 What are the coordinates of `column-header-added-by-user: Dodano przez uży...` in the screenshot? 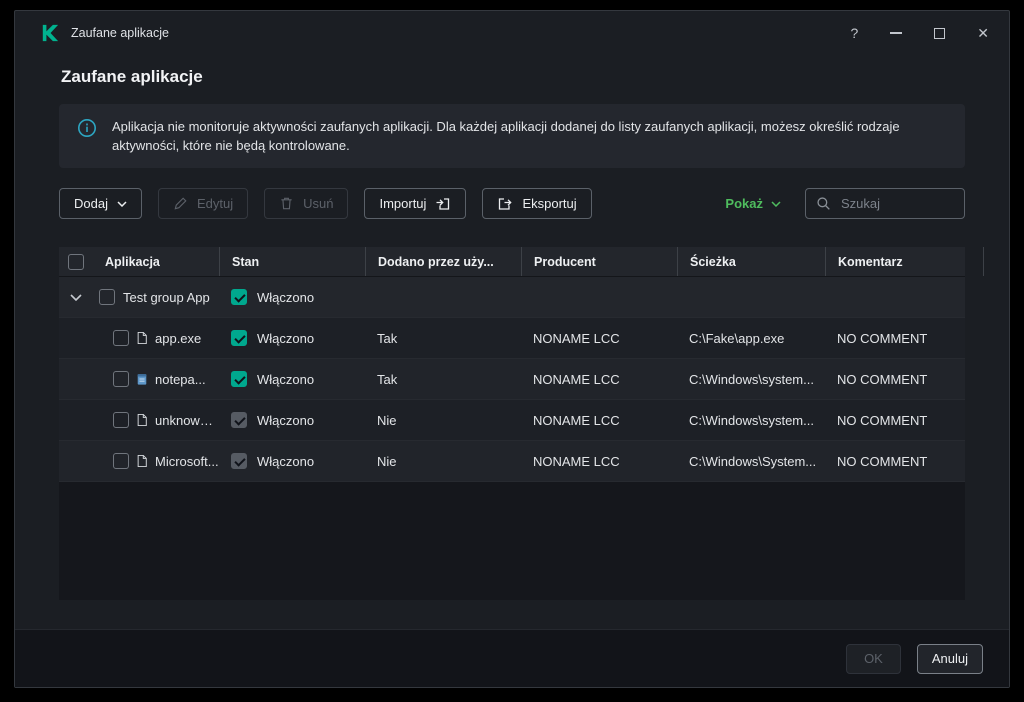 It's located at (443, 261).